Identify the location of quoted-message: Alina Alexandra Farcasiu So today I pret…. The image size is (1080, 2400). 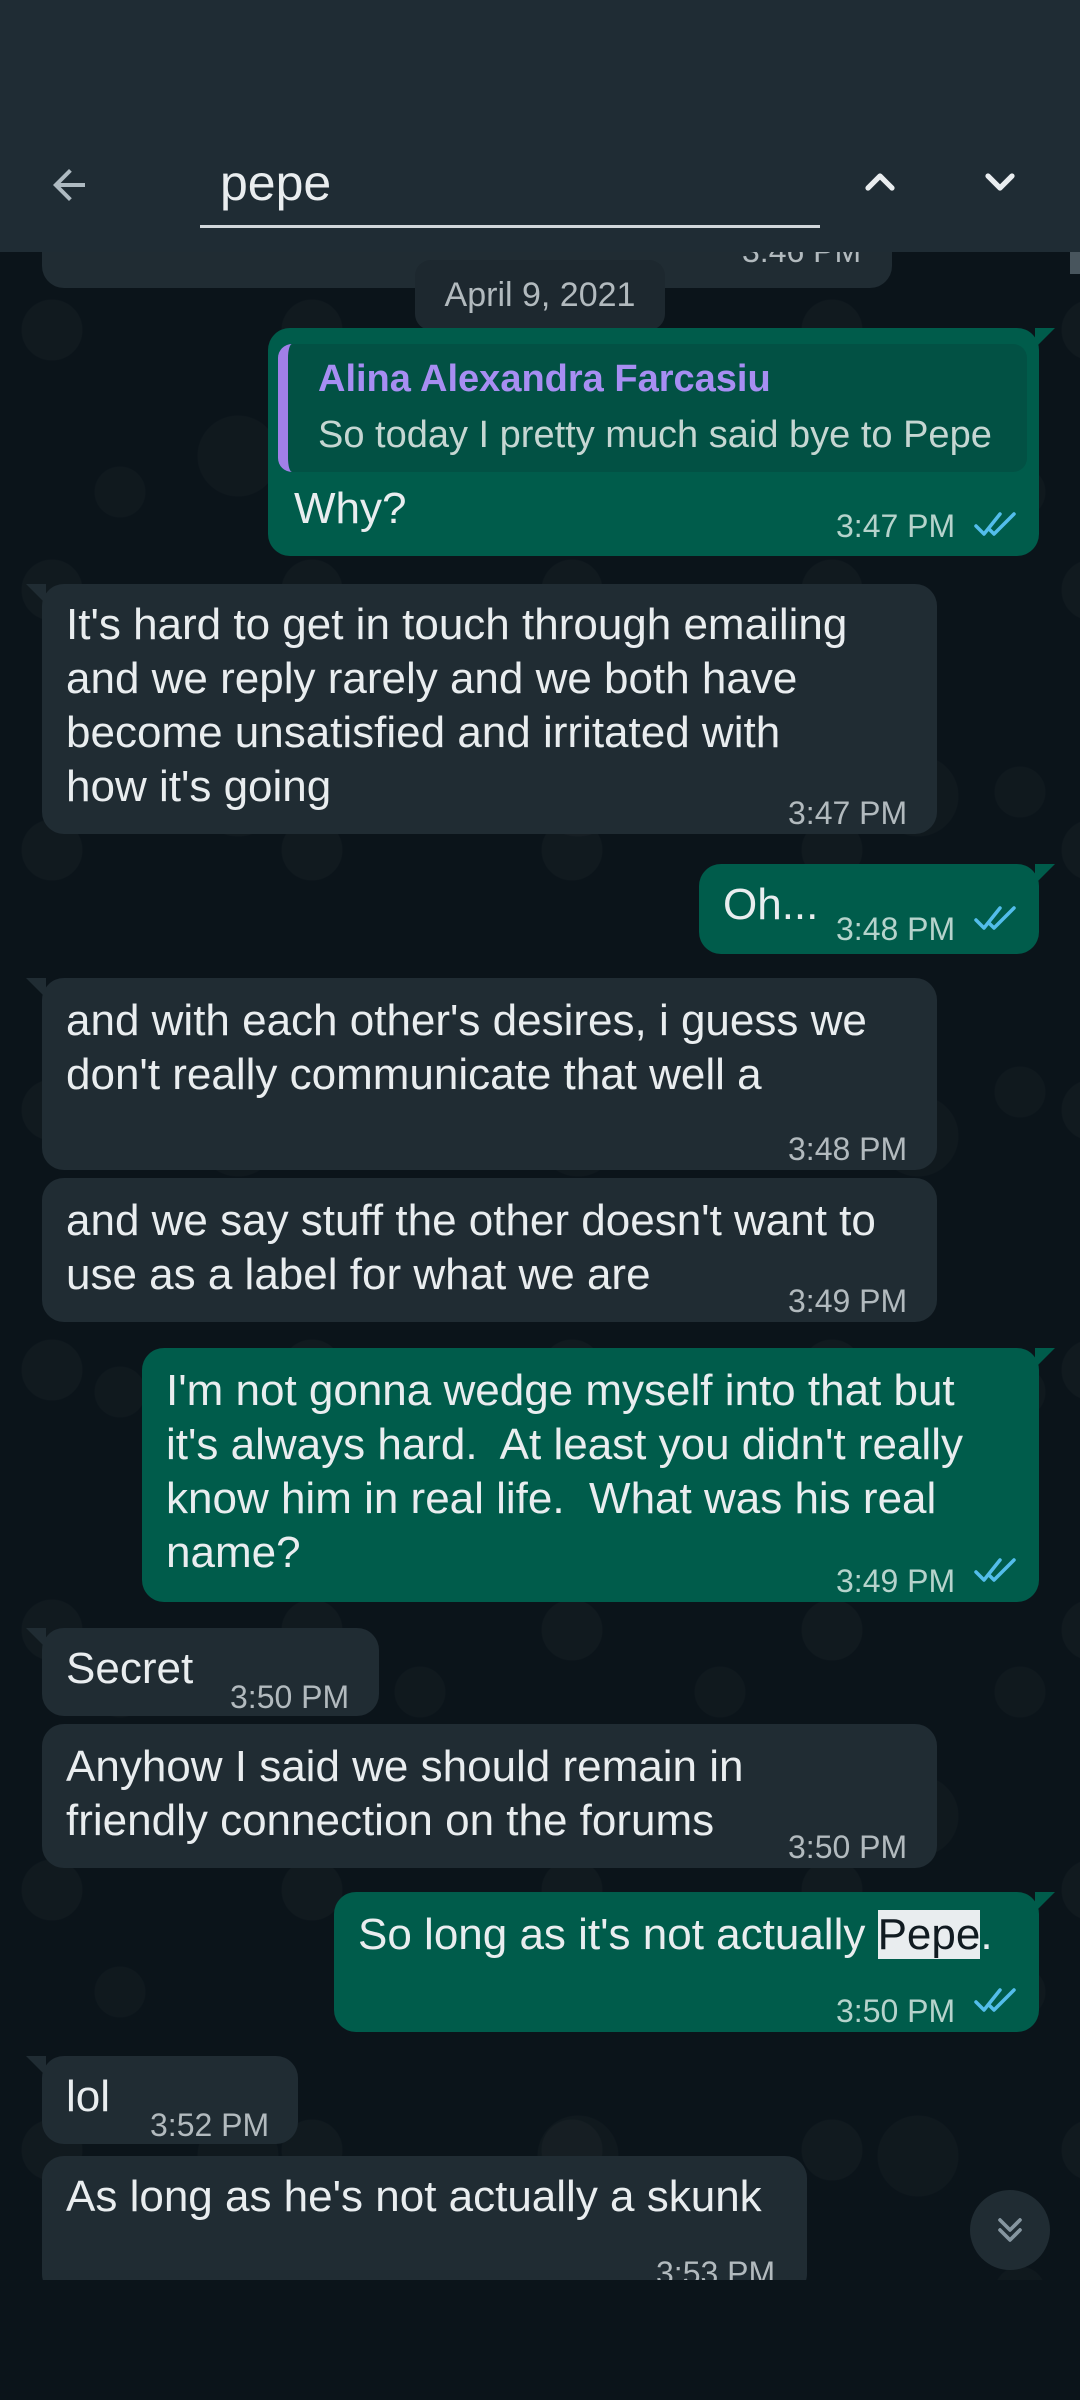
(652, 408).